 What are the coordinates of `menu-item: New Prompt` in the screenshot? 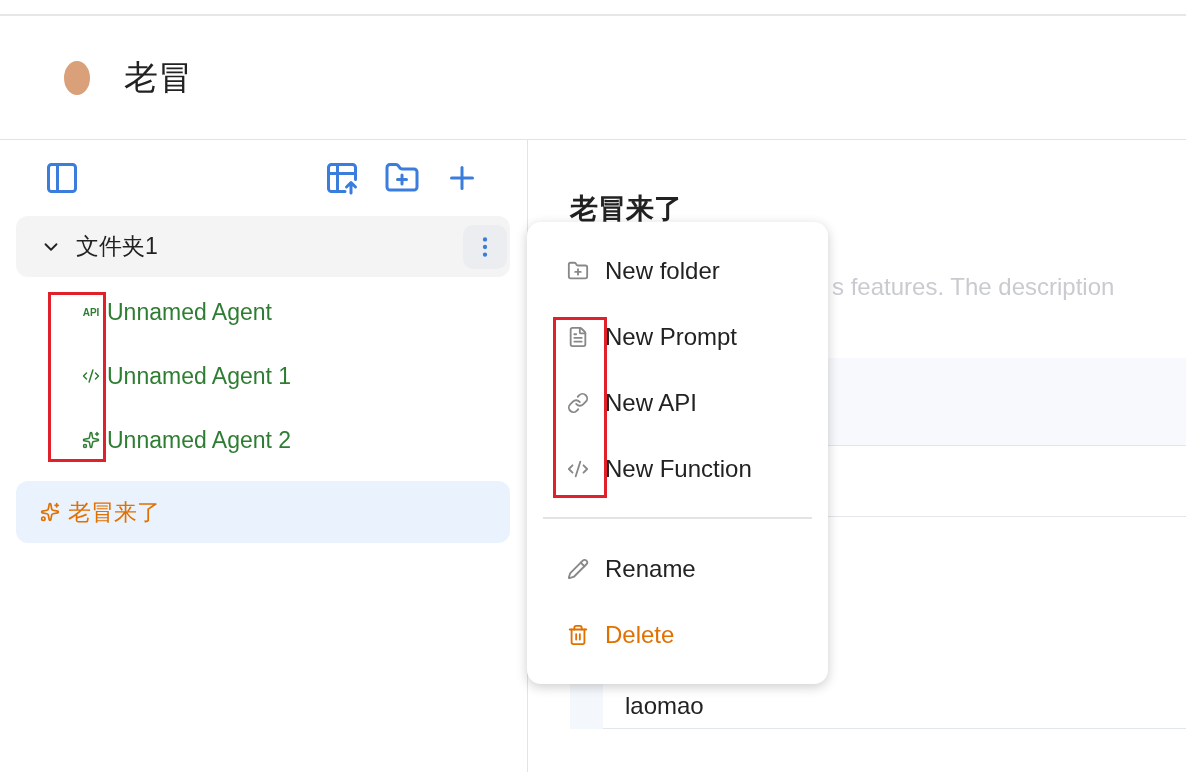 It's located at (677, 337).